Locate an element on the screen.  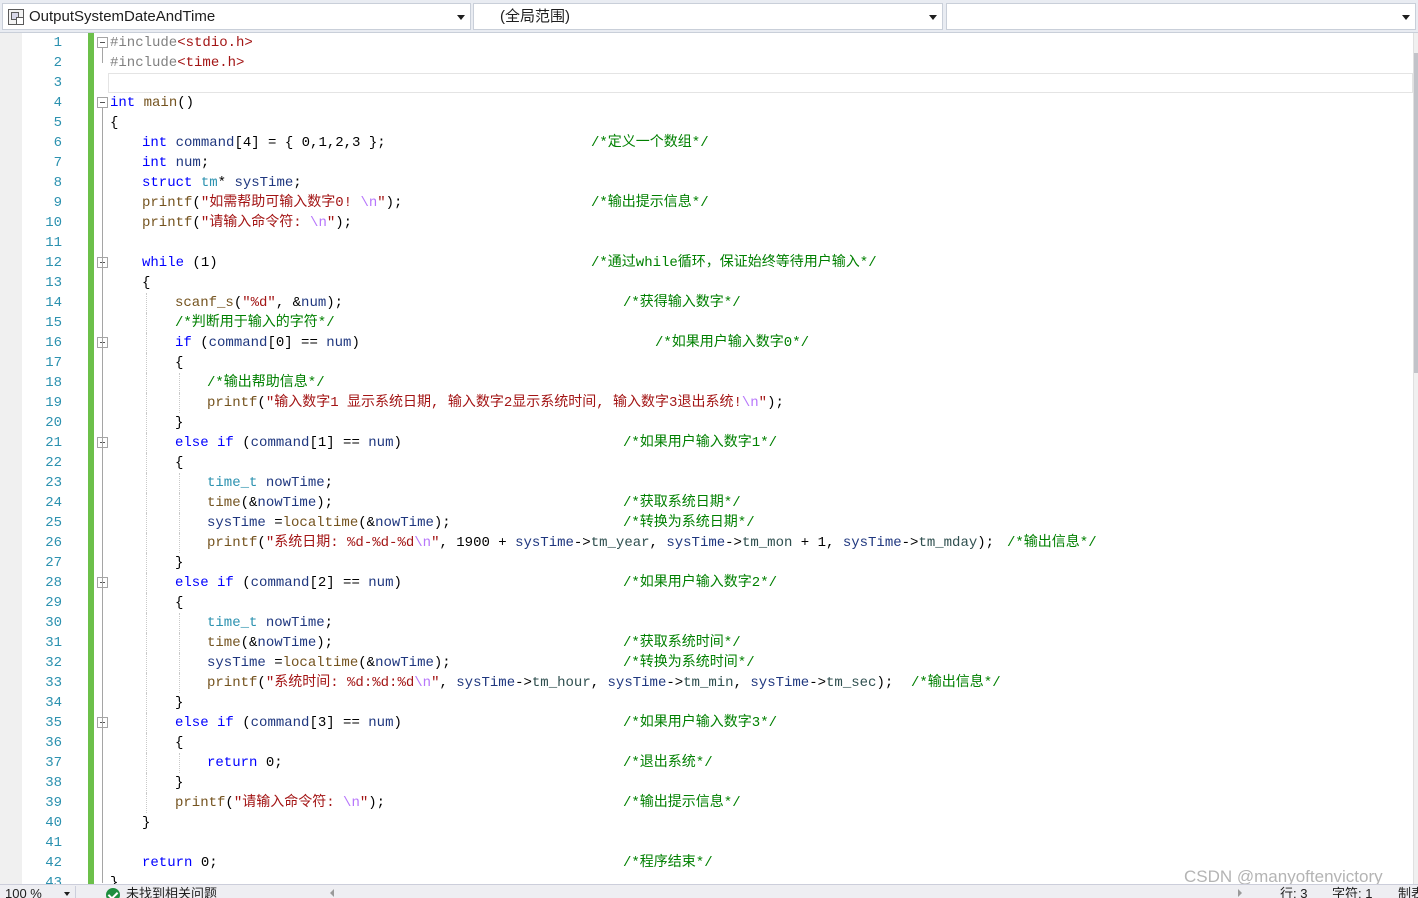
code-line: 2 #include<time.h> is located at coordinates (709, 63).